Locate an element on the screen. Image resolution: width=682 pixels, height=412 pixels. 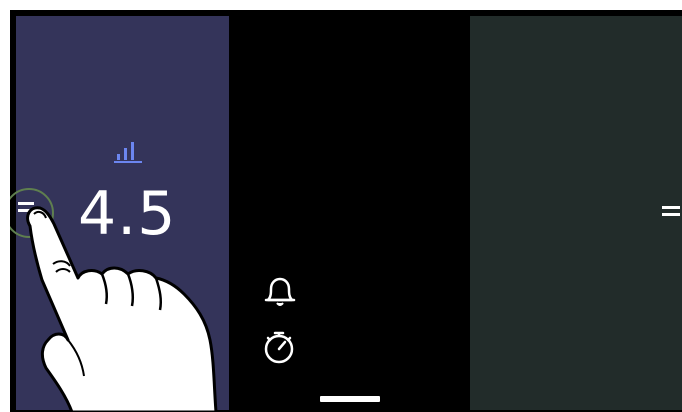
pointing-hand-icon is located at coordinates (122, 309).